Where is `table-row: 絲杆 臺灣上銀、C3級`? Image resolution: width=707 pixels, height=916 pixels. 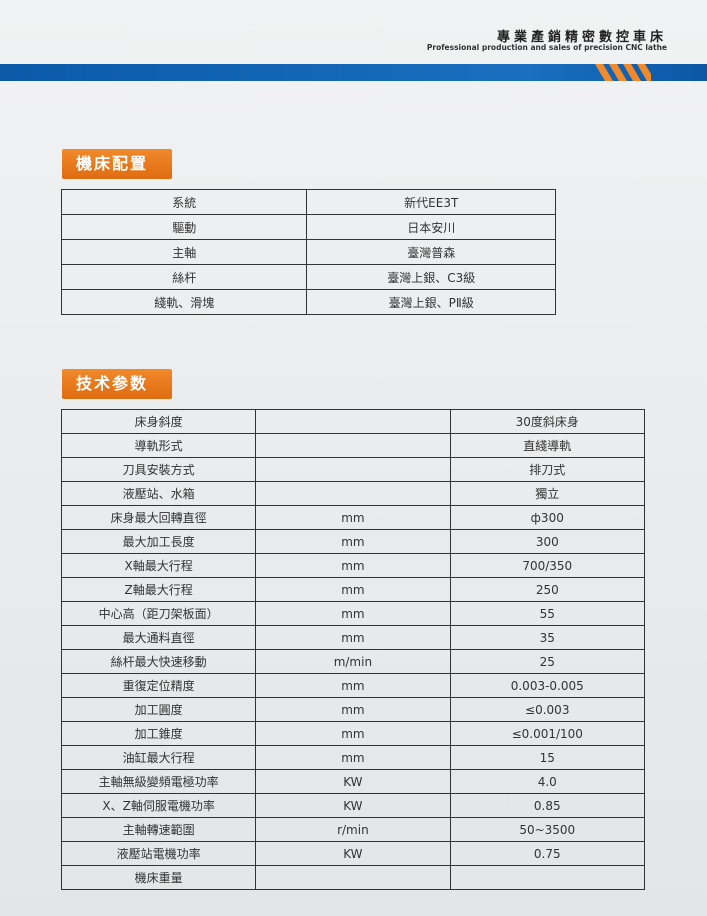 table-row: 絲杆 臺灣上銀、C3級 is located at coordinates (308, 277).